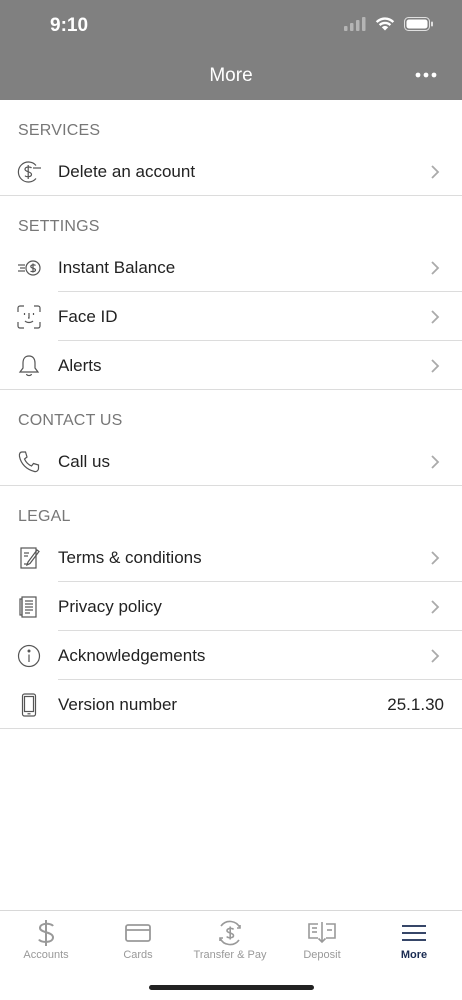  I want to click on section-header-legal: LEGAL, so click(44, 516).